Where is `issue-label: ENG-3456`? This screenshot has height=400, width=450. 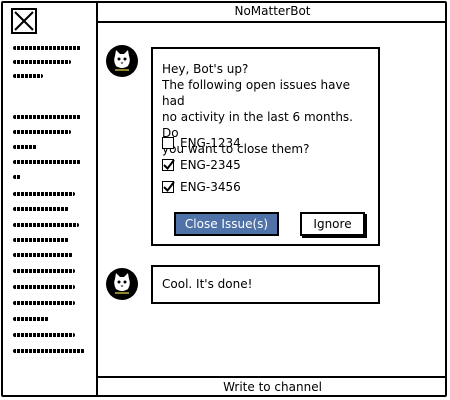 issue-label: ENG-3456 is located at coordinates (210, 187).